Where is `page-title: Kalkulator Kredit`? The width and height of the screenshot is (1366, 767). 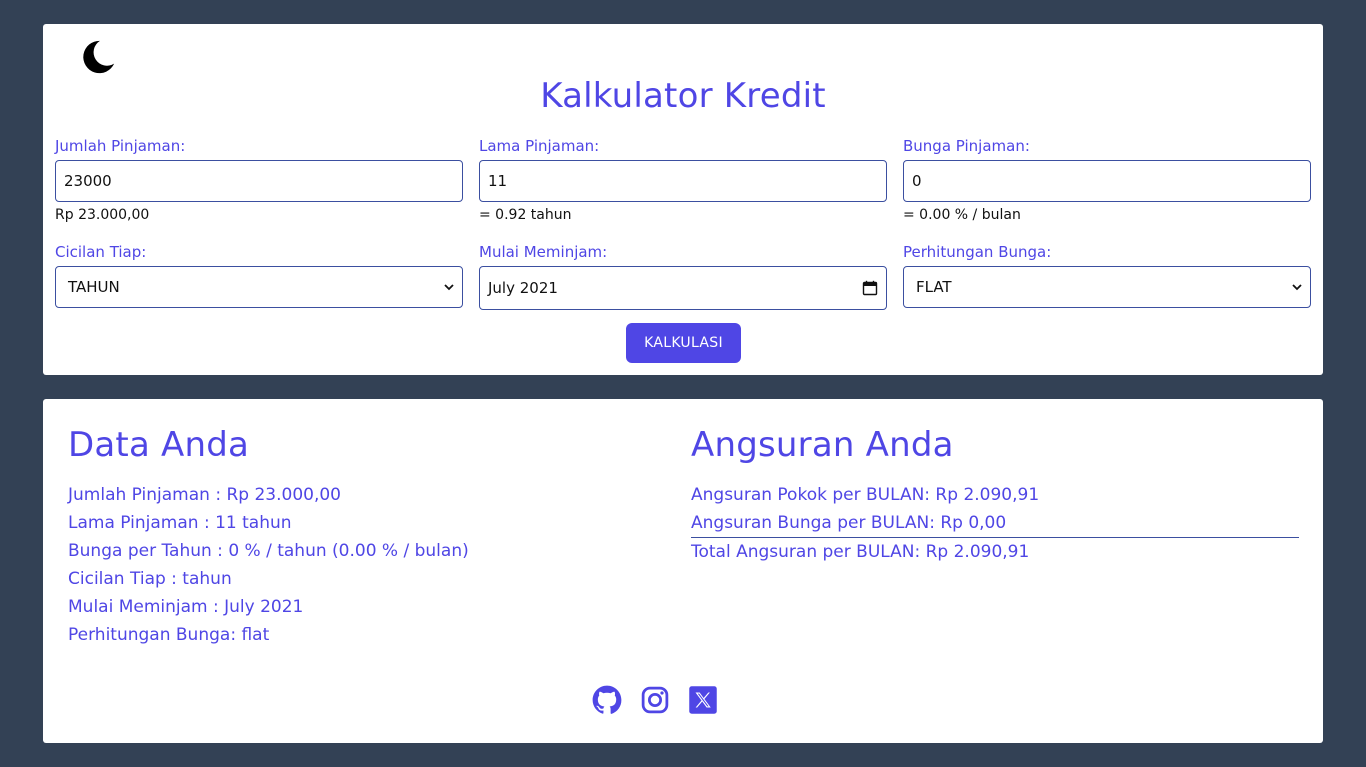
page-title: Kalkulator Kredit is located at coordinates (683, 96).